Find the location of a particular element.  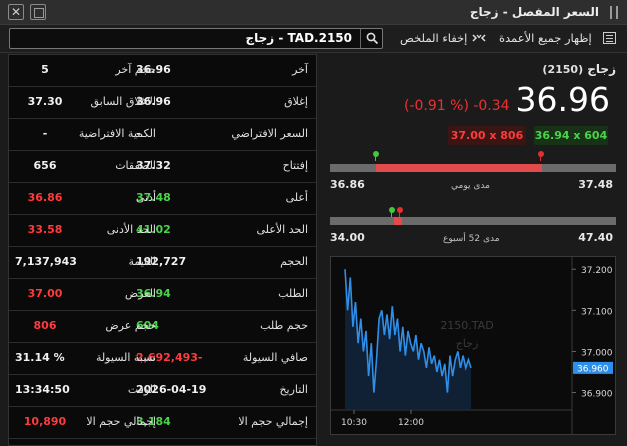

daily-range-bar is located at coordinates (473, 168).